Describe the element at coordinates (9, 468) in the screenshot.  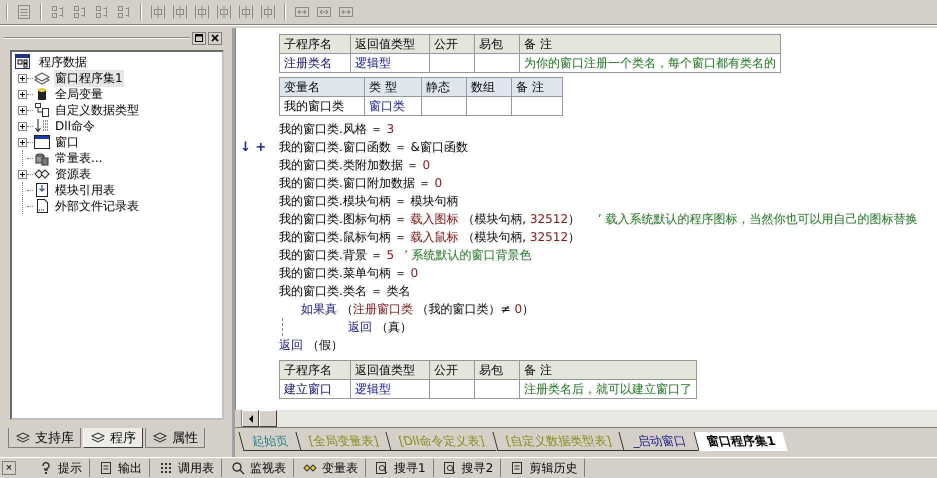
I see `close-button: ×` at that location.